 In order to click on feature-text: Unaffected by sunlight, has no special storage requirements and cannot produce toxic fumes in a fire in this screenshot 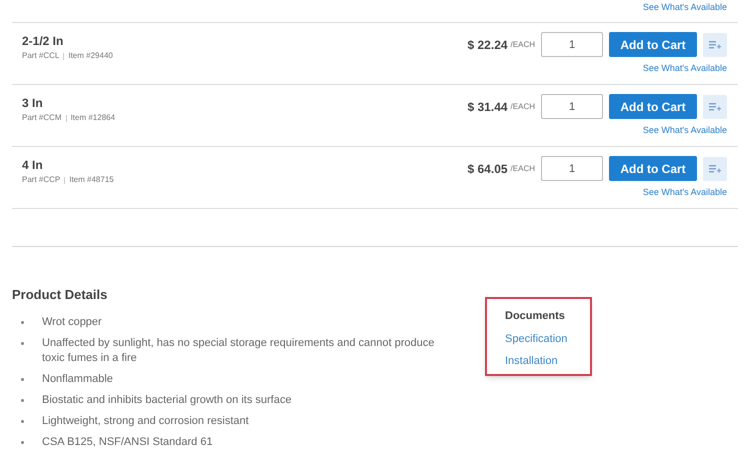, I will do `click(239, 351)`.